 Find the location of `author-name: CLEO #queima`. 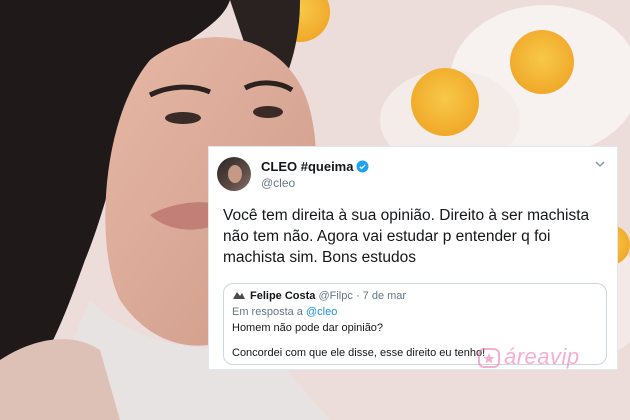

author-name: CLEO #queima is located at coordinates (315, 166).